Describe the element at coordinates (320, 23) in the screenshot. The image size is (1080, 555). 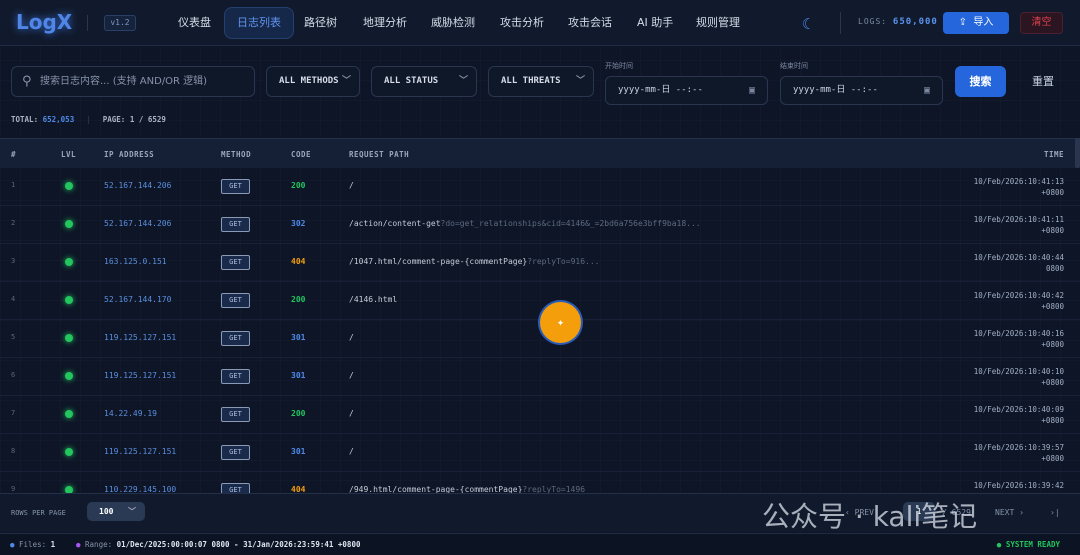
I see `nav-path-tree: 路径树` at that location.